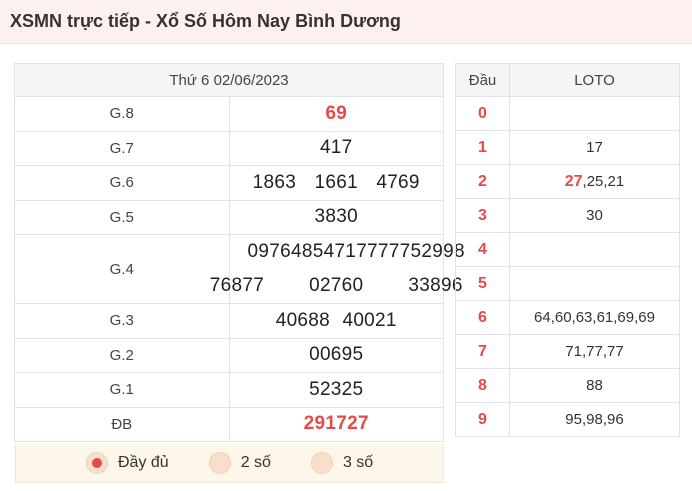  Describe the element at coordinates (482, 80) in the screenshot. I see `loto-header-dau: Đầu` at that location.